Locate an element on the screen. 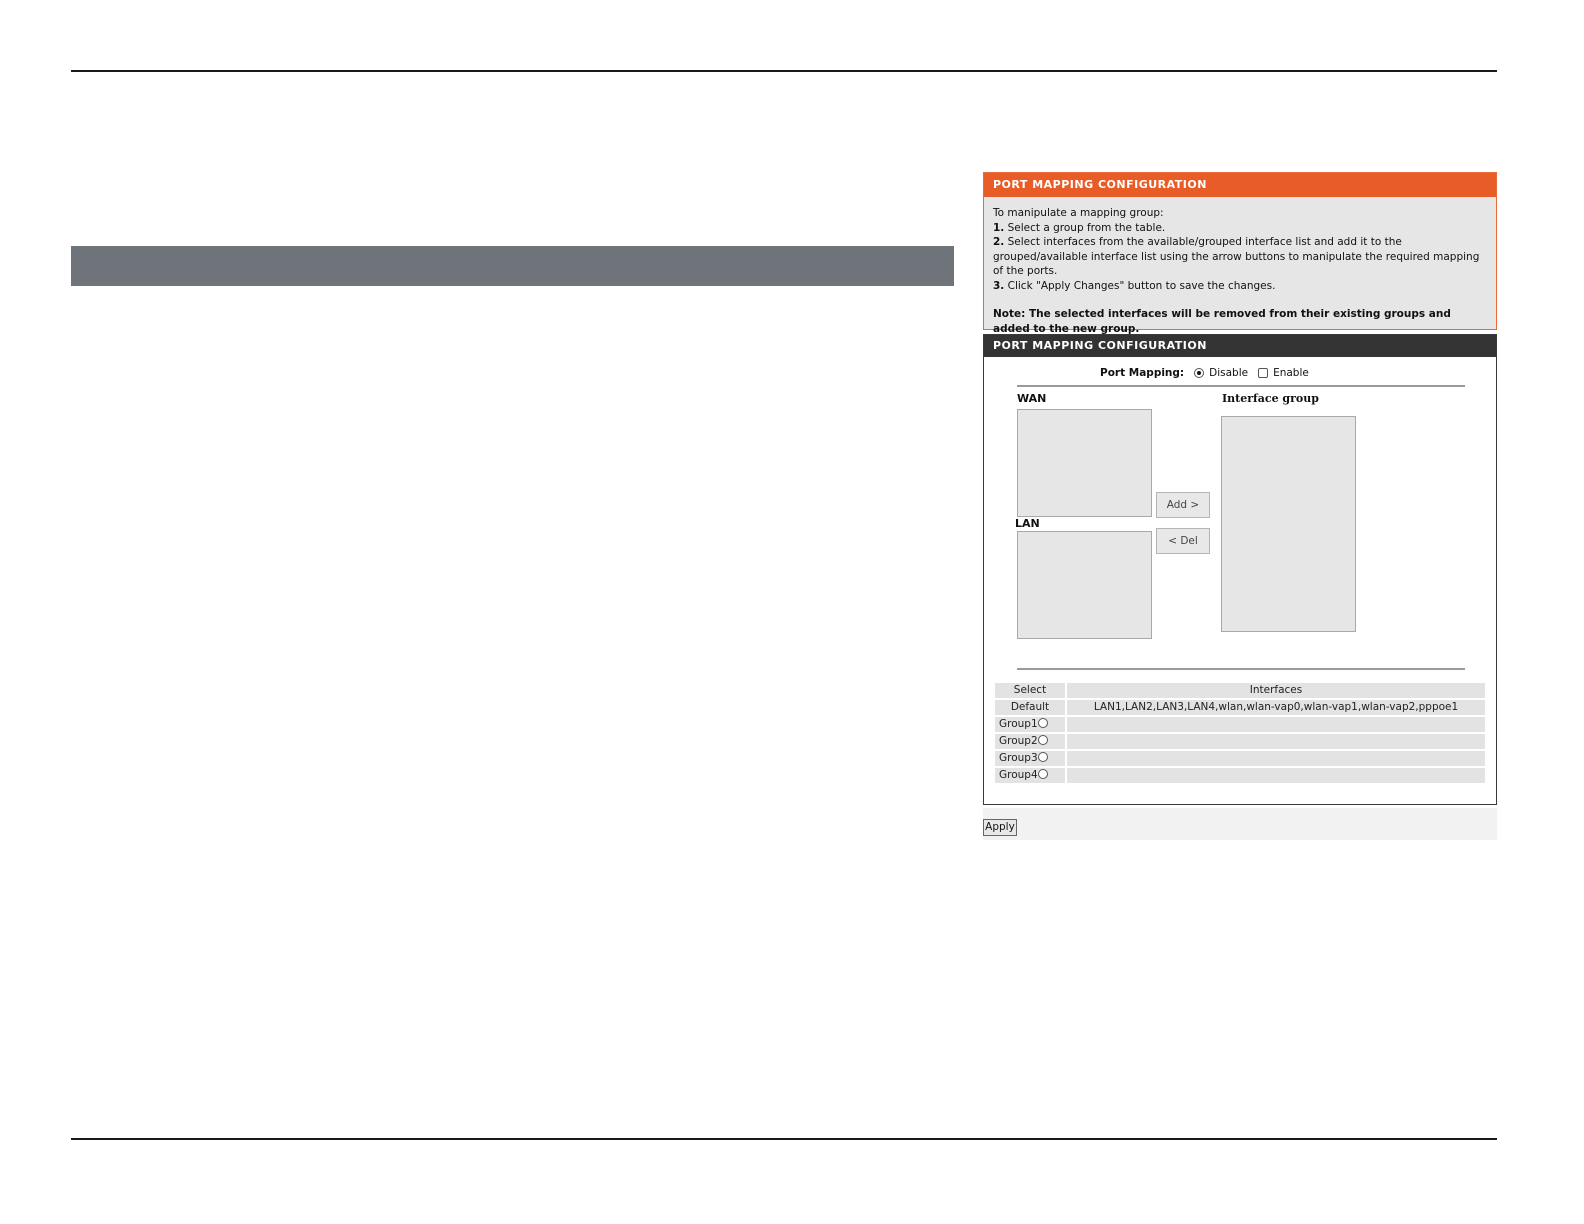  bottom-rule is located at coordinates (784, 1139).